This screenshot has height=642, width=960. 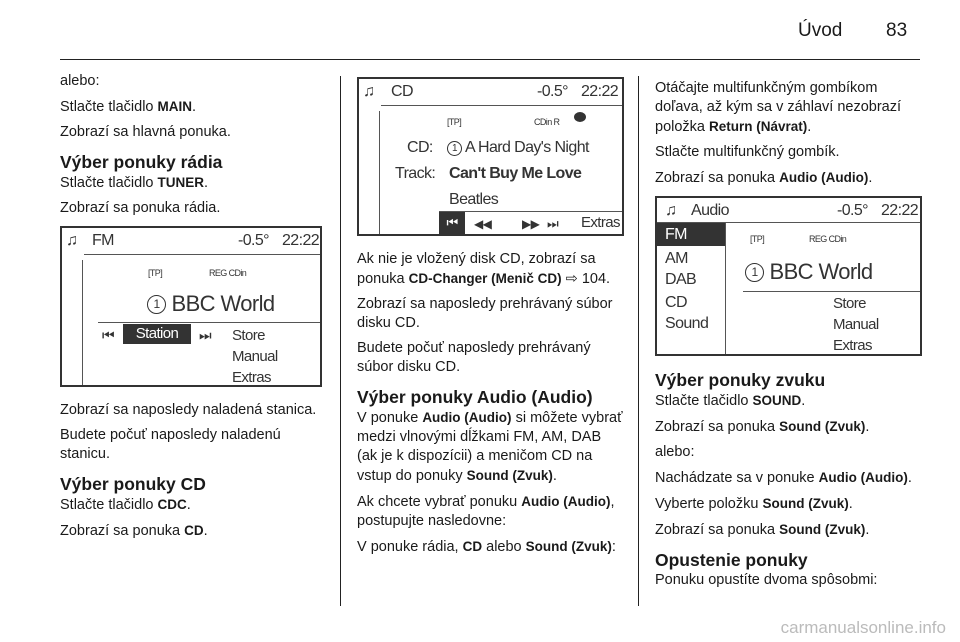 I want to click on previous-track-button: ⏮, so click(x=452, y=223).